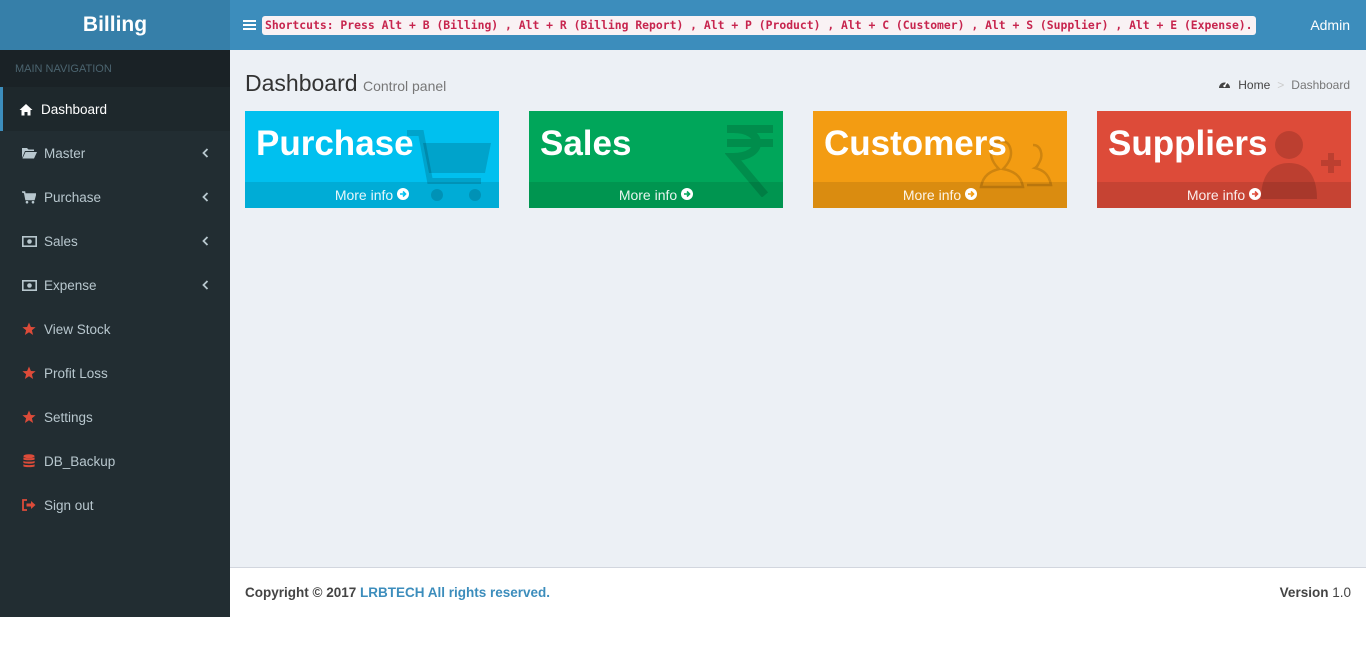  I want to click on sidebar-item-db-backup: DB_Backup, so click(115, 461).